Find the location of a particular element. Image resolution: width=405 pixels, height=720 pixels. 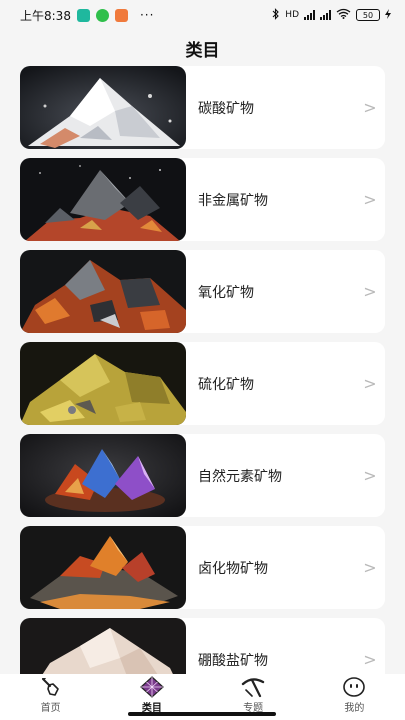

native-element-mineral-image is located at coordinates (103, 475).